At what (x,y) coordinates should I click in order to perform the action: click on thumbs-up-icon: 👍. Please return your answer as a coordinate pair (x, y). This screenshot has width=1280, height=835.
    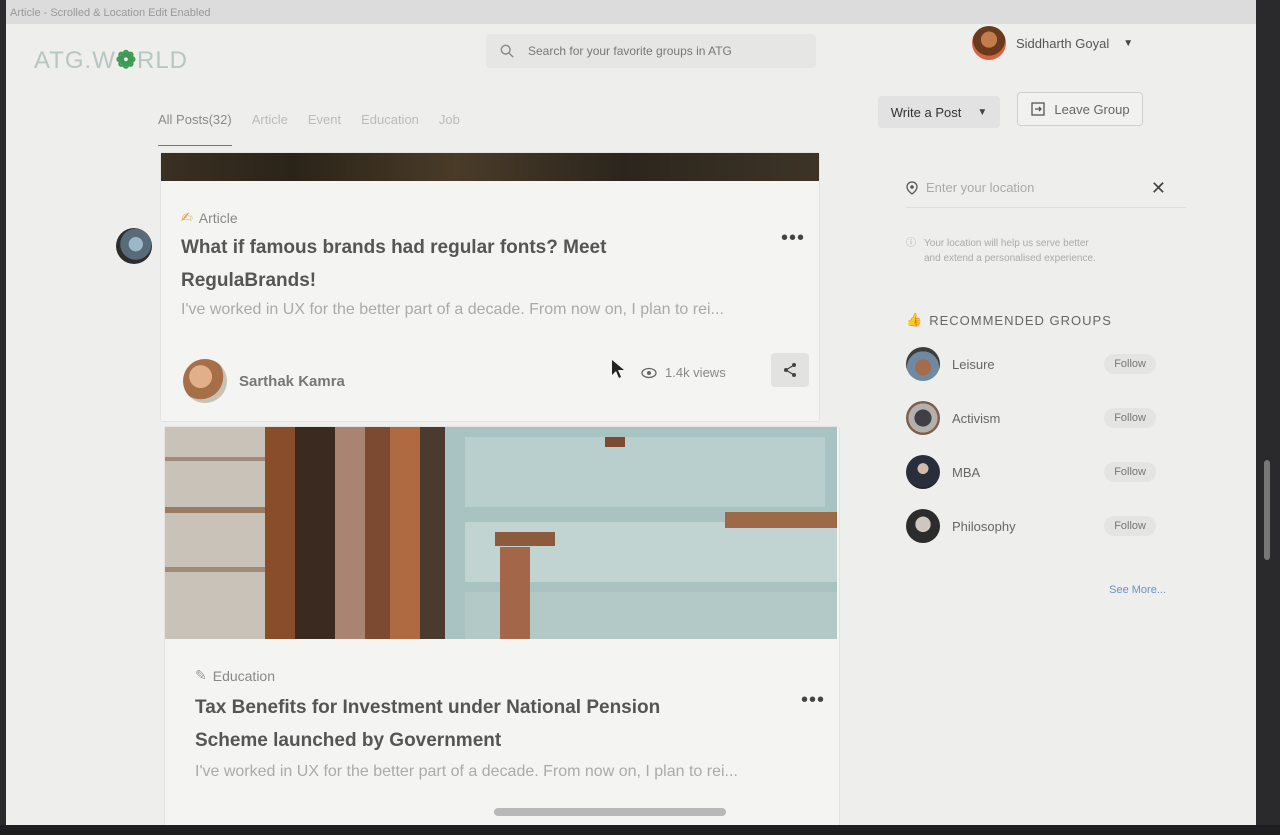
    Looking at the image, I should click on (915, 319).